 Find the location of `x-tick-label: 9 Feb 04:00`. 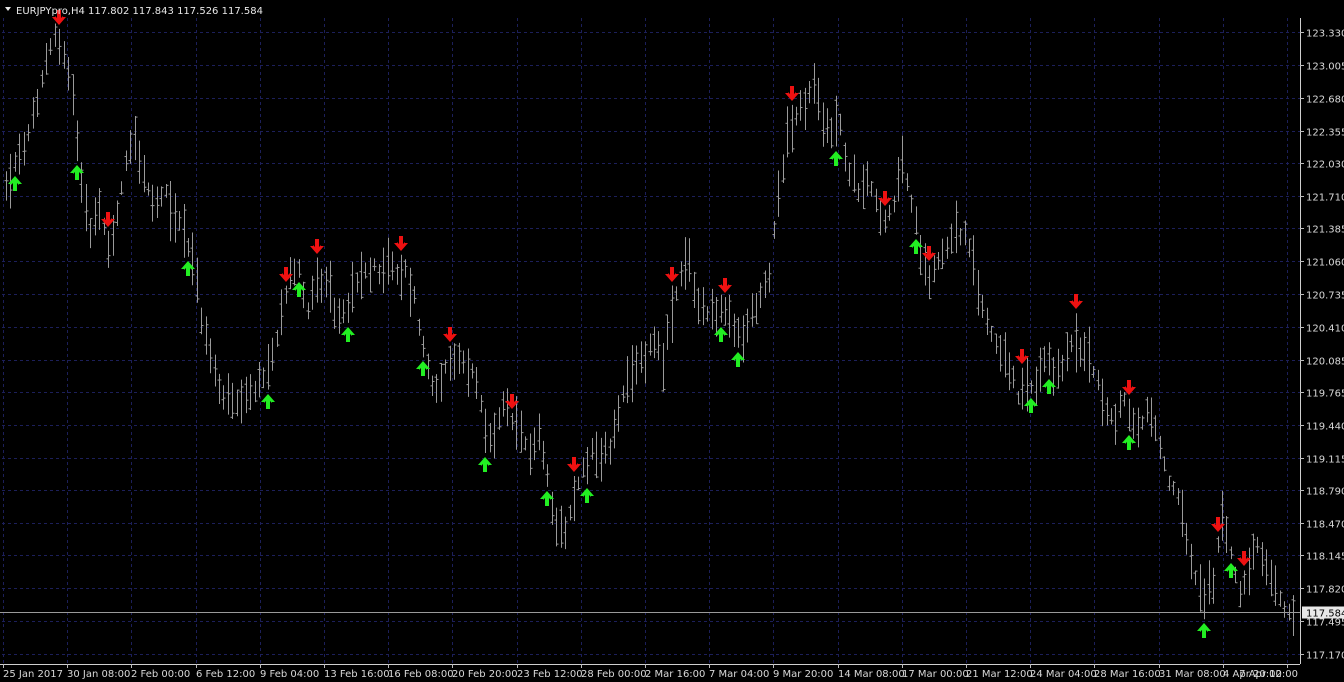

x-tick-label: 9 Feb 04:00 is located at coordinates (289, 674).